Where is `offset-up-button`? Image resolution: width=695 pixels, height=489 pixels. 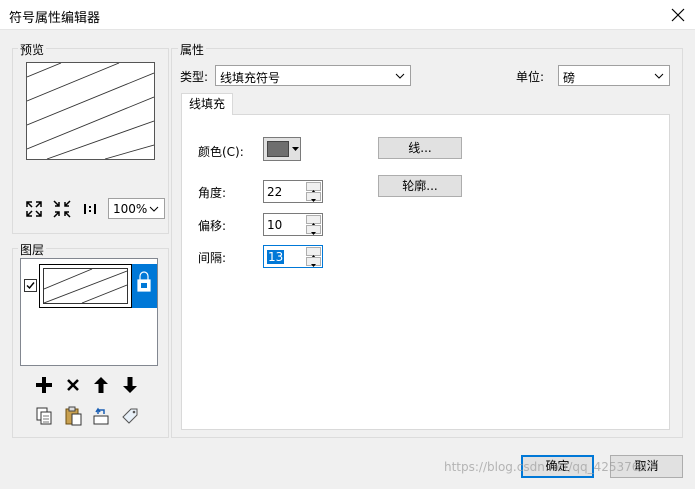
offset-up-button is located at coordinates (313, 220).